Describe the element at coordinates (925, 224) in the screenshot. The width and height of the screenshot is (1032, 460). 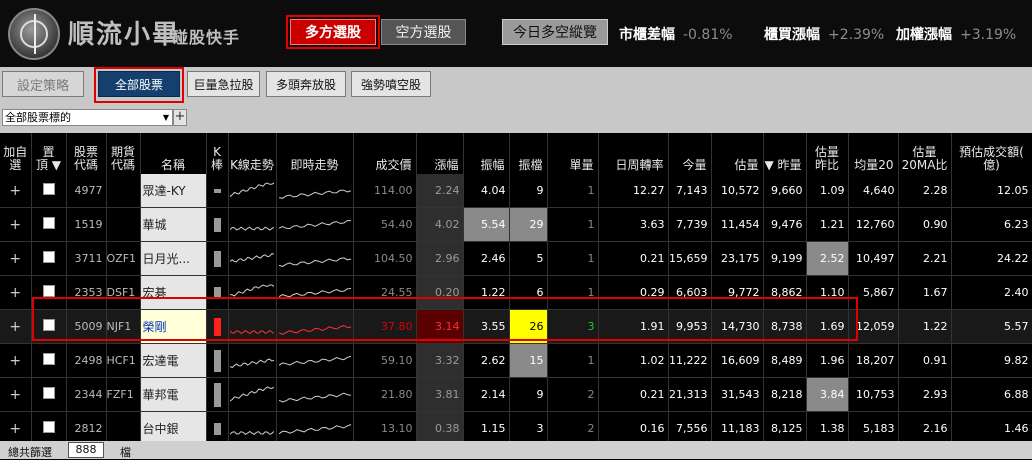
I see `est-20ma-ratio: 0.90` at that location.